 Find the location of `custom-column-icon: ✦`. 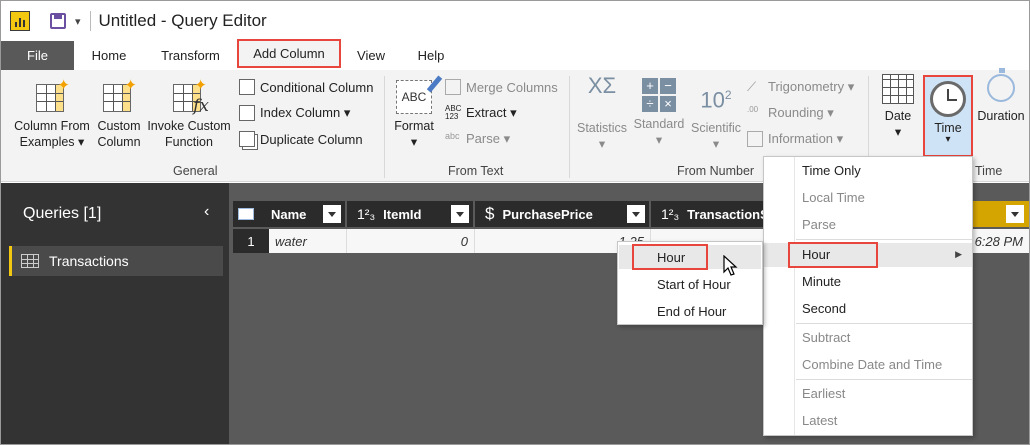

custom-column-icon: ✦ is located at coordinates (119, 96).